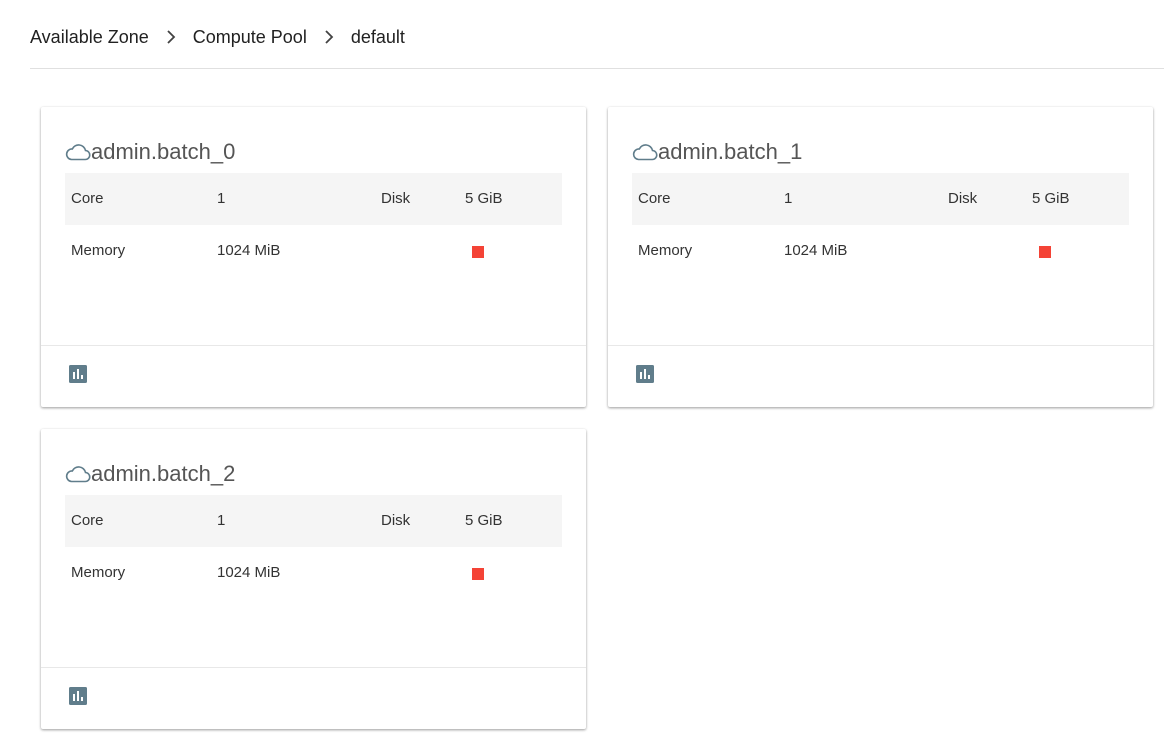 This screenshot has width=1174, height=746. What do you see at coordinates (250, 37) in the screenshot?
I see `breadcrumb-compute-pool: Compute Pool` at bounding box center [250, 37].